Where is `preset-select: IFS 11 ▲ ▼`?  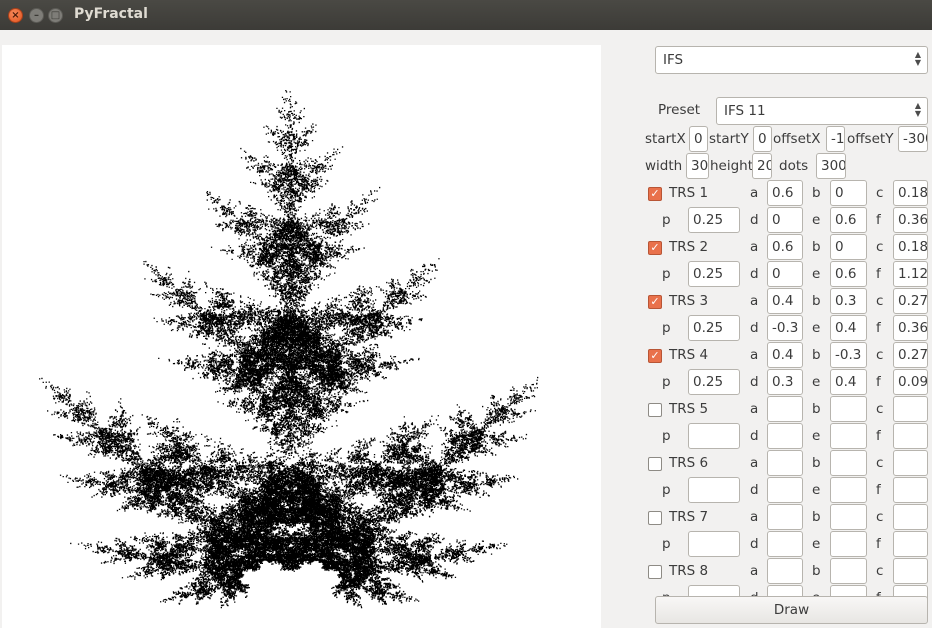 preset-select: IFS 11 ▲ ▼ is located at coordinates (822, 111).